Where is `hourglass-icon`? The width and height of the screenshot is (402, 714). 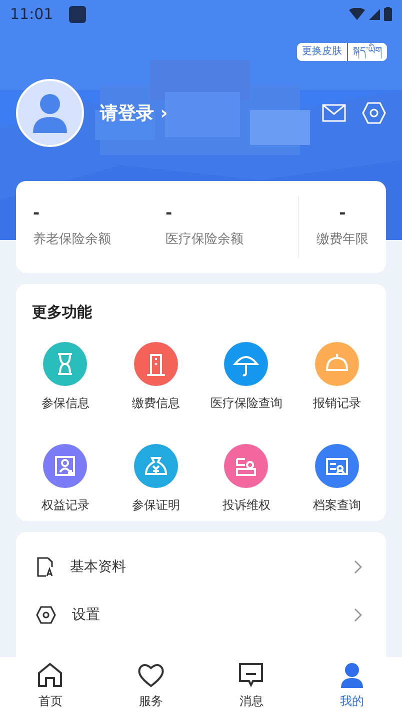
hourglass-icon is located at coordinates (65, 364).